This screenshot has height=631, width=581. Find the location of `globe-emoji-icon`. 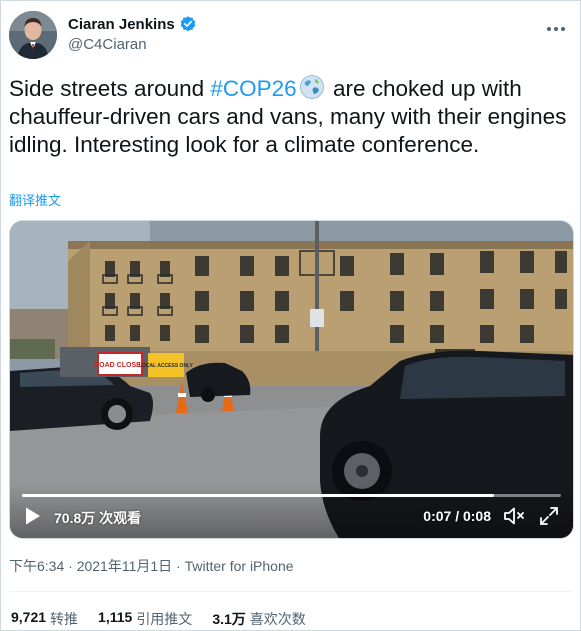

globe-emoji-icon is located at coordinates (312, 87).